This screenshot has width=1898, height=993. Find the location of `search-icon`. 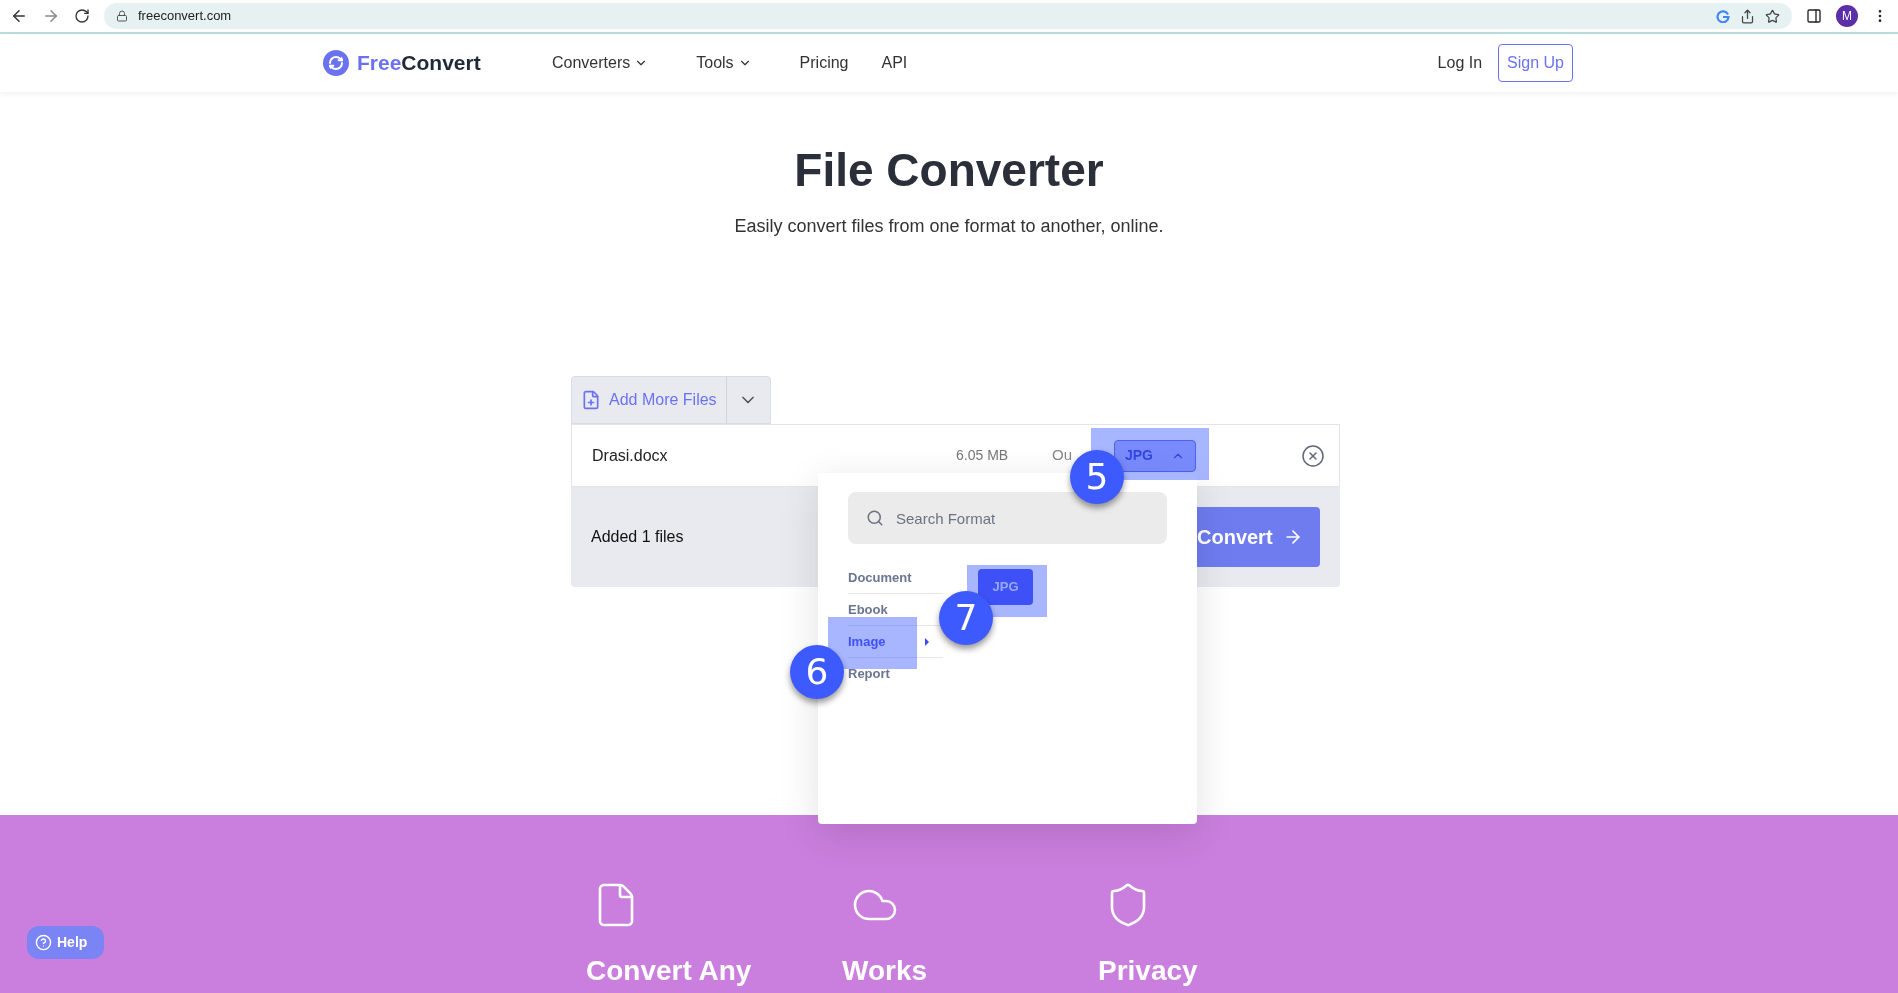

search-icon is located at coordinates (875, 518).